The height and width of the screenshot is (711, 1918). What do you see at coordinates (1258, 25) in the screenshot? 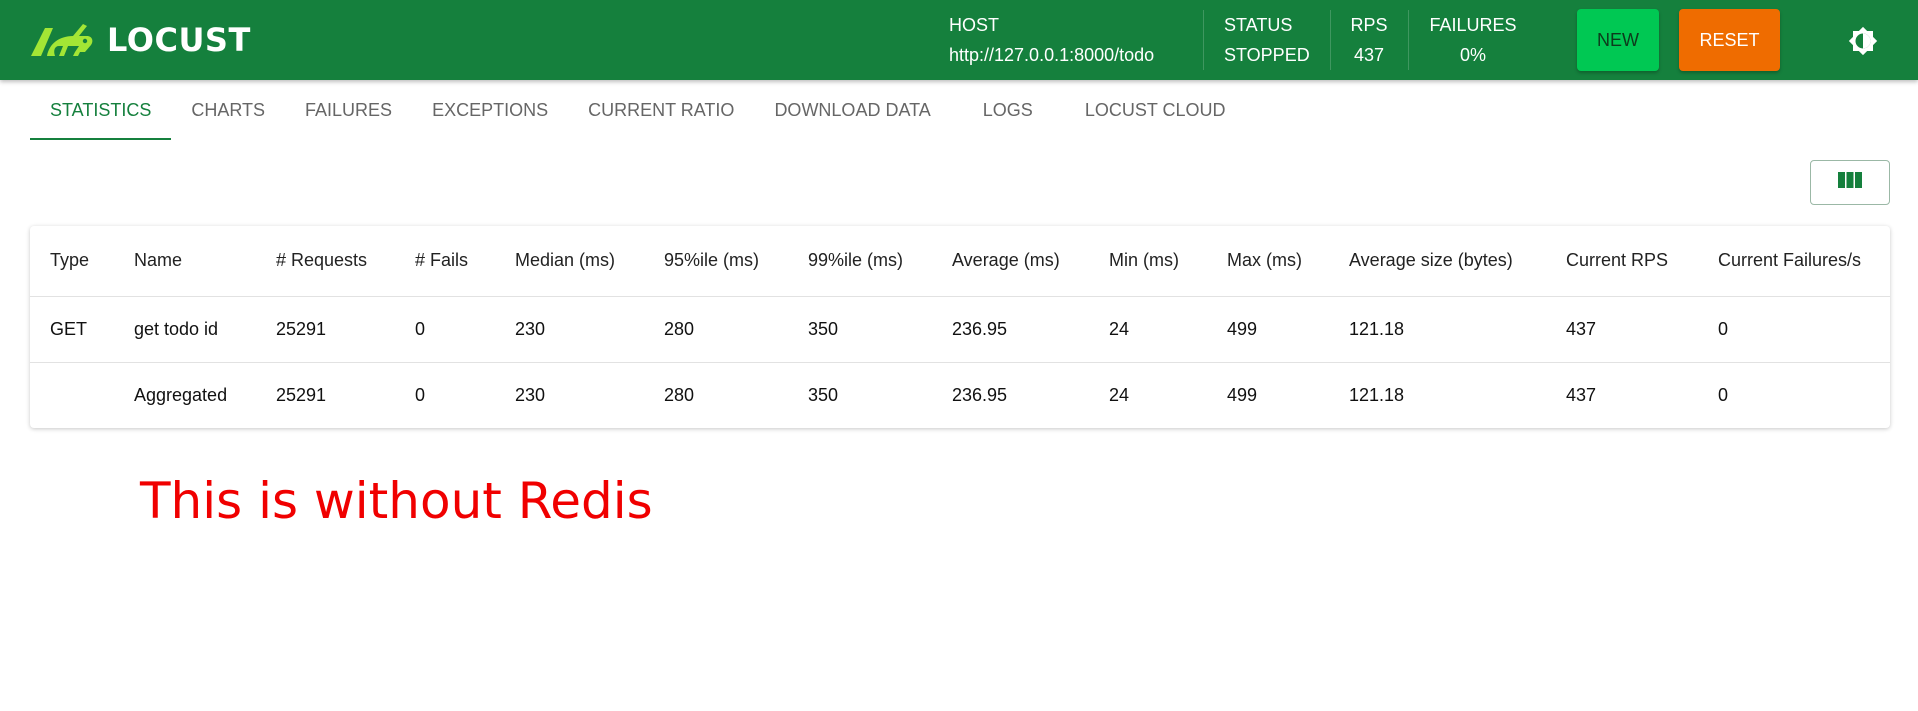
I see `status-label: STATUS` at bounding box center [1258, 25].